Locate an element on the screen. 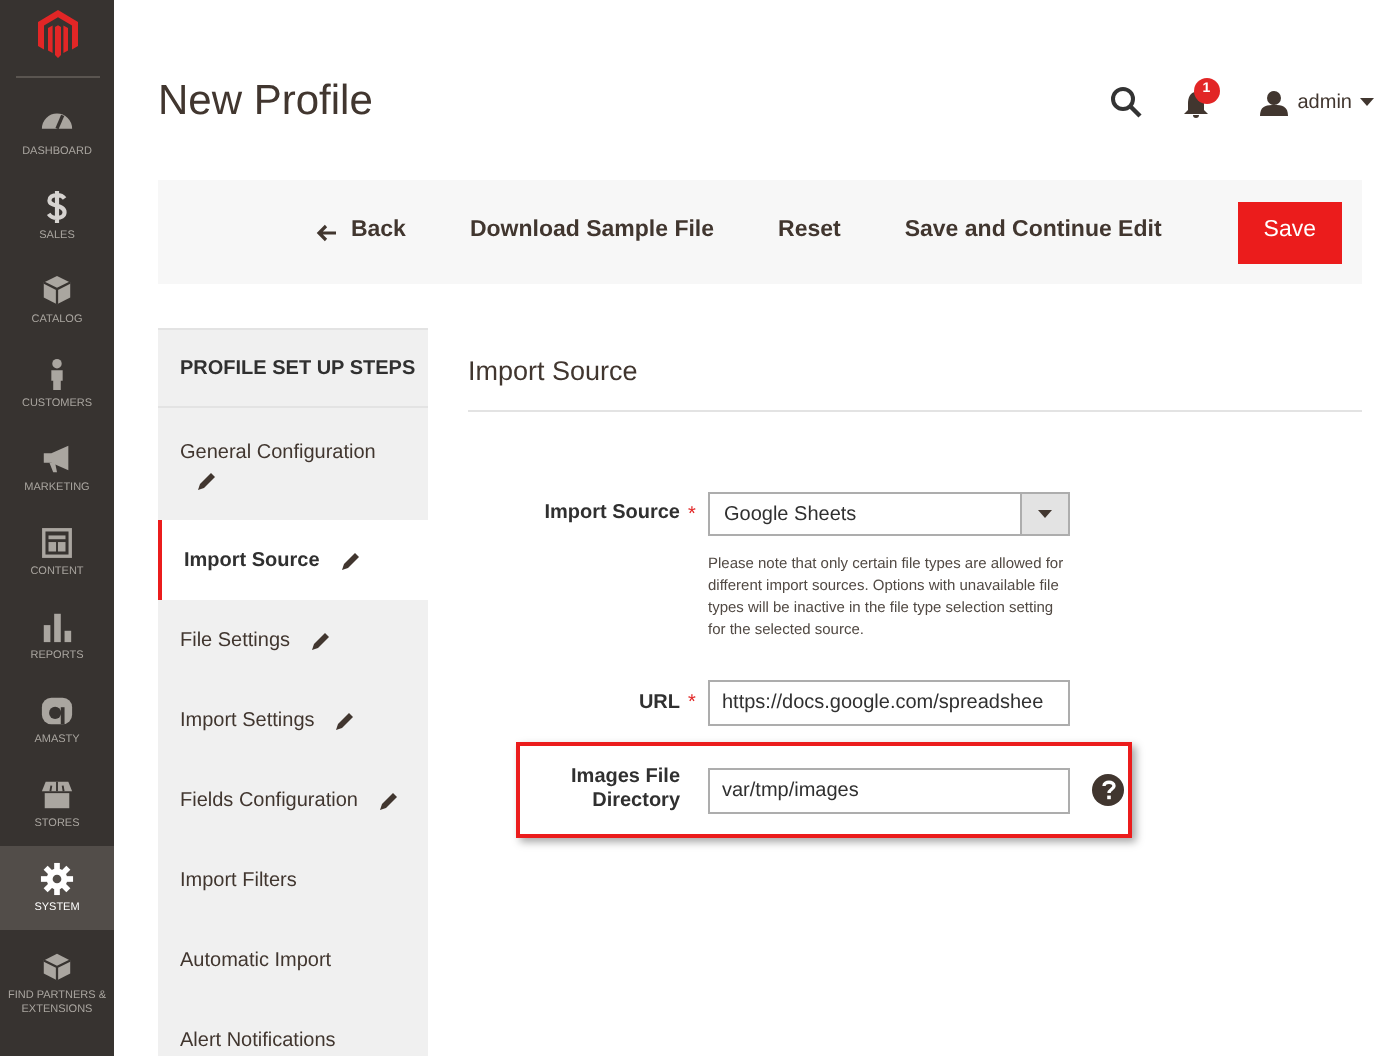 This screenshot has height=1056, width=1398. gear-icon is located at coordinates (57, 878).